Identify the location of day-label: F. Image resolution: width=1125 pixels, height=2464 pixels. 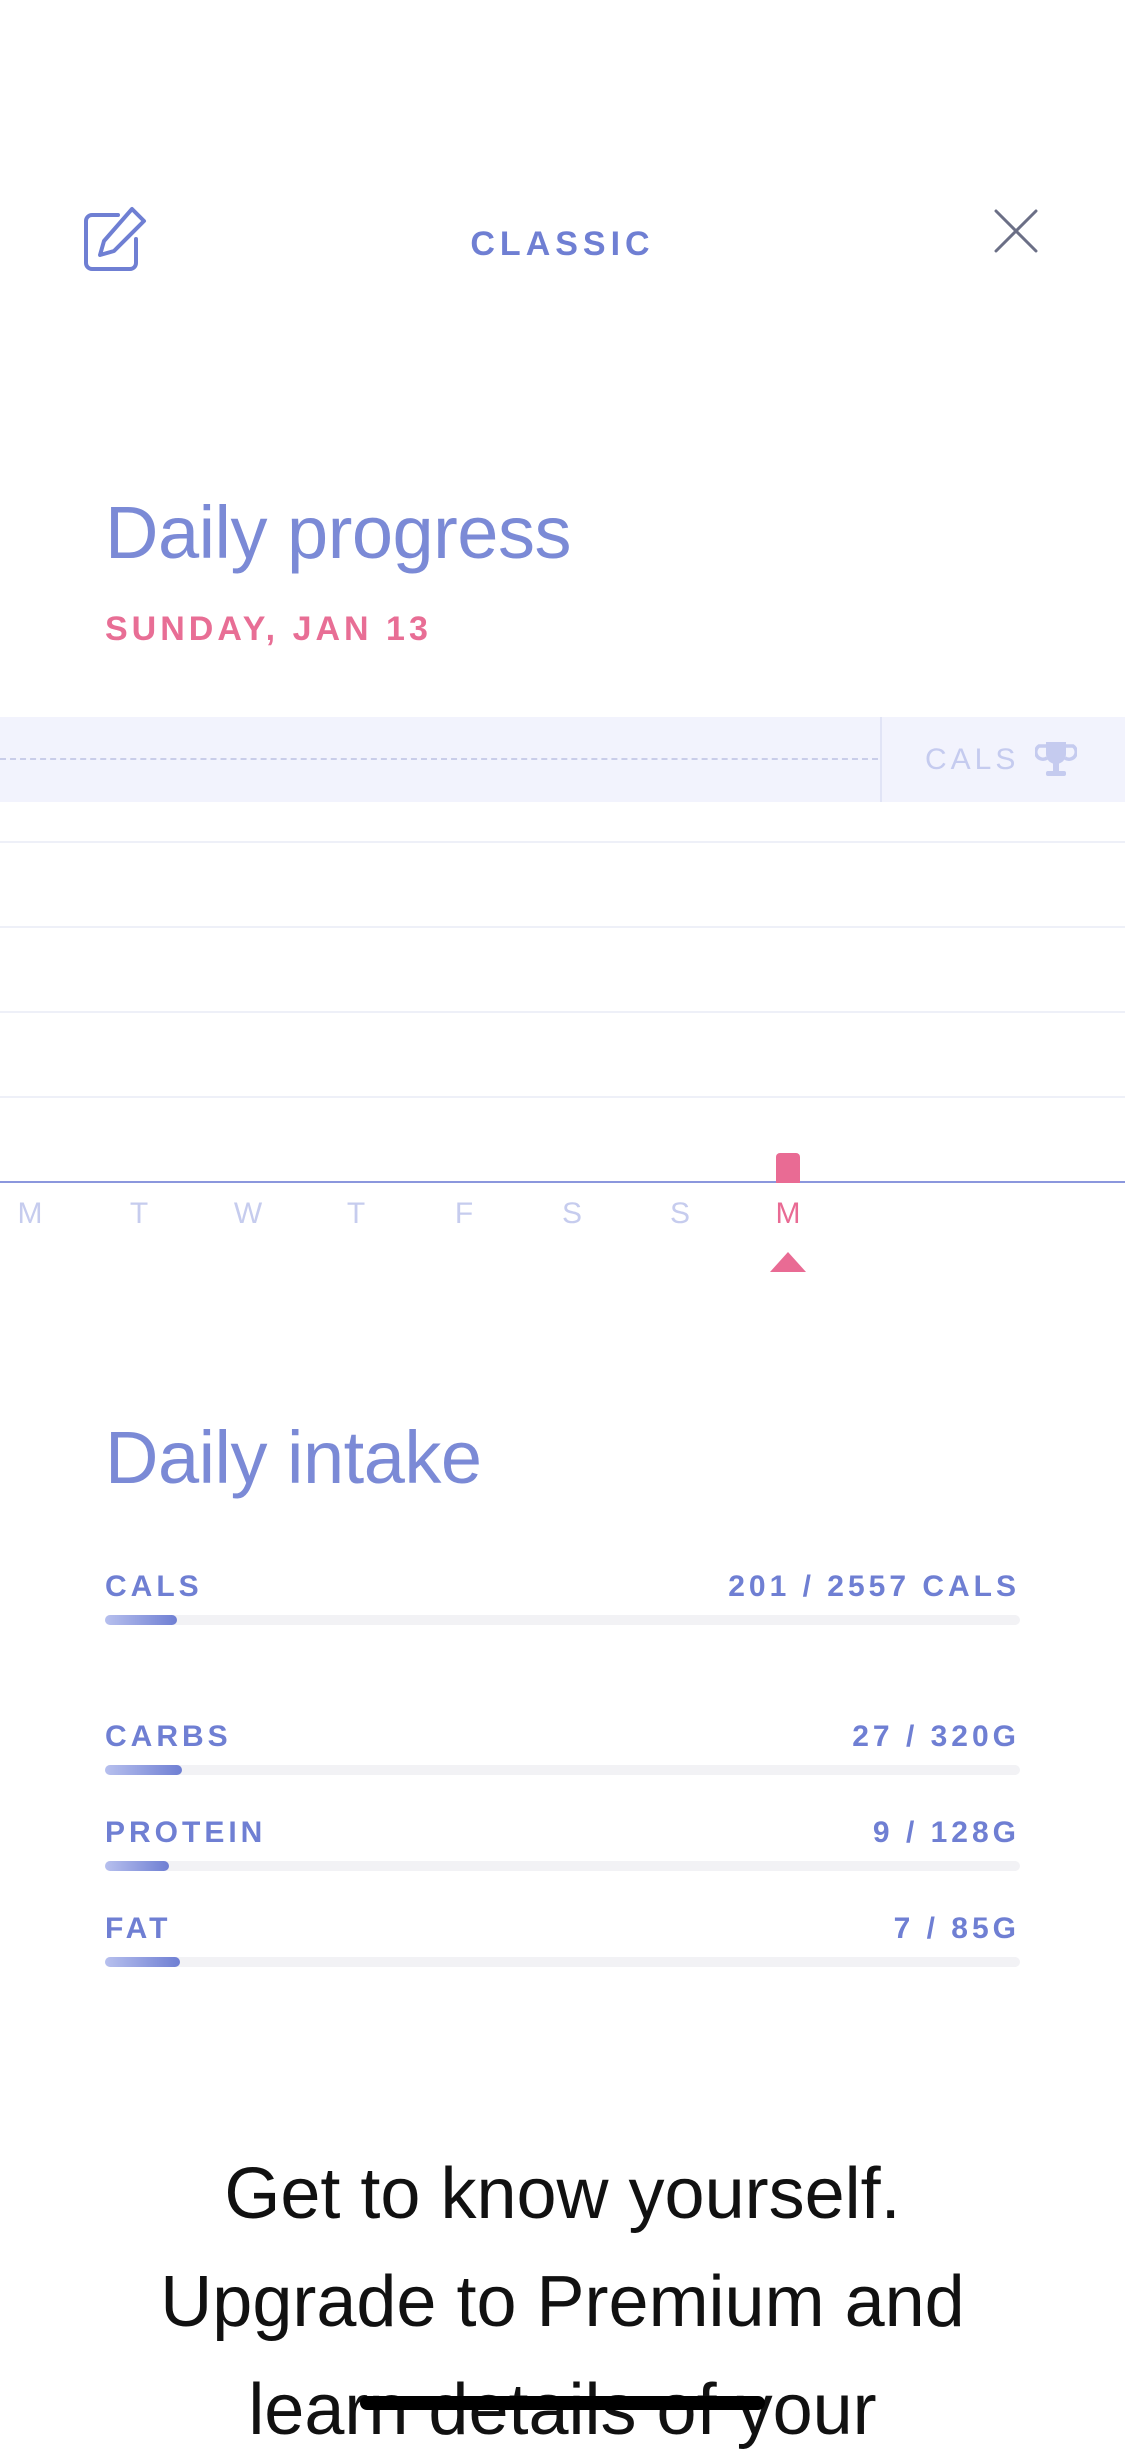
(464, 1214).